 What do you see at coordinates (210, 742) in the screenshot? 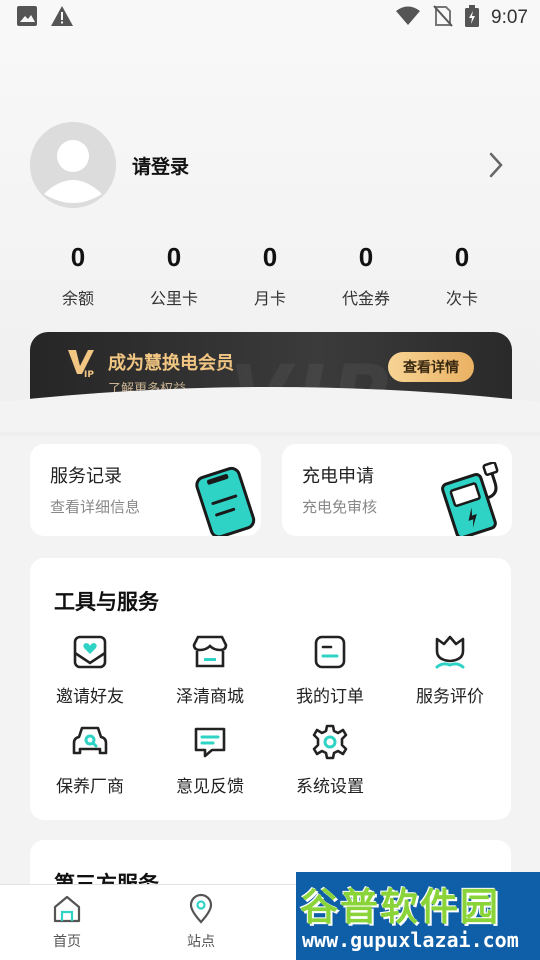
I see `feedback-message-icon` at bounding box center [210, 742].